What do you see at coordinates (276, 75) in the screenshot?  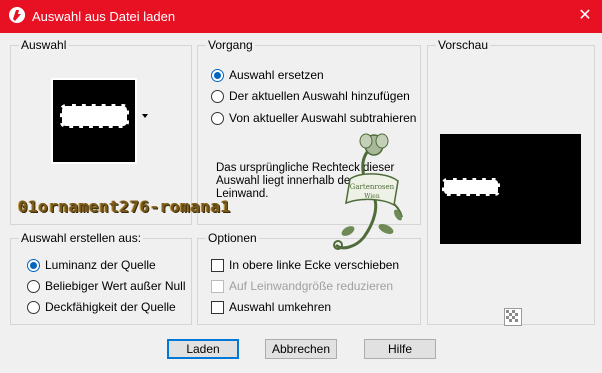 I see `radio-label: Auswahl ersetzen` at bounding box center [276, 75].